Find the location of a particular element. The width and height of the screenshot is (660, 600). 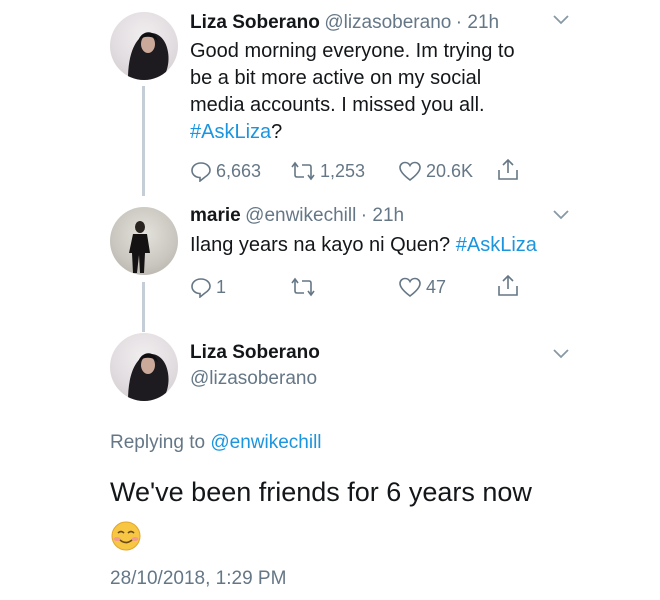

retweet-button: 1,253 is located at coordinates (327, 171).